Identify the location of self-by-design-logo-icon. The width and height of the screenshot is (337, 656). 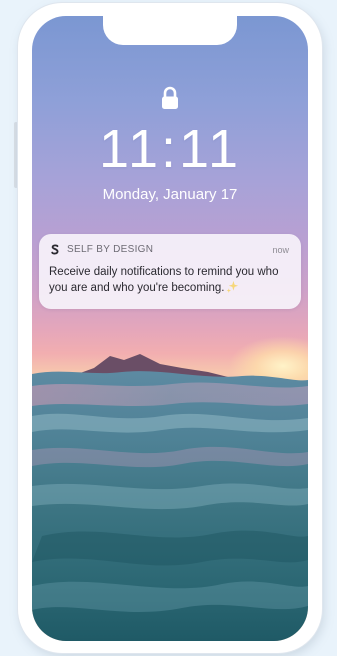
(55, 249).